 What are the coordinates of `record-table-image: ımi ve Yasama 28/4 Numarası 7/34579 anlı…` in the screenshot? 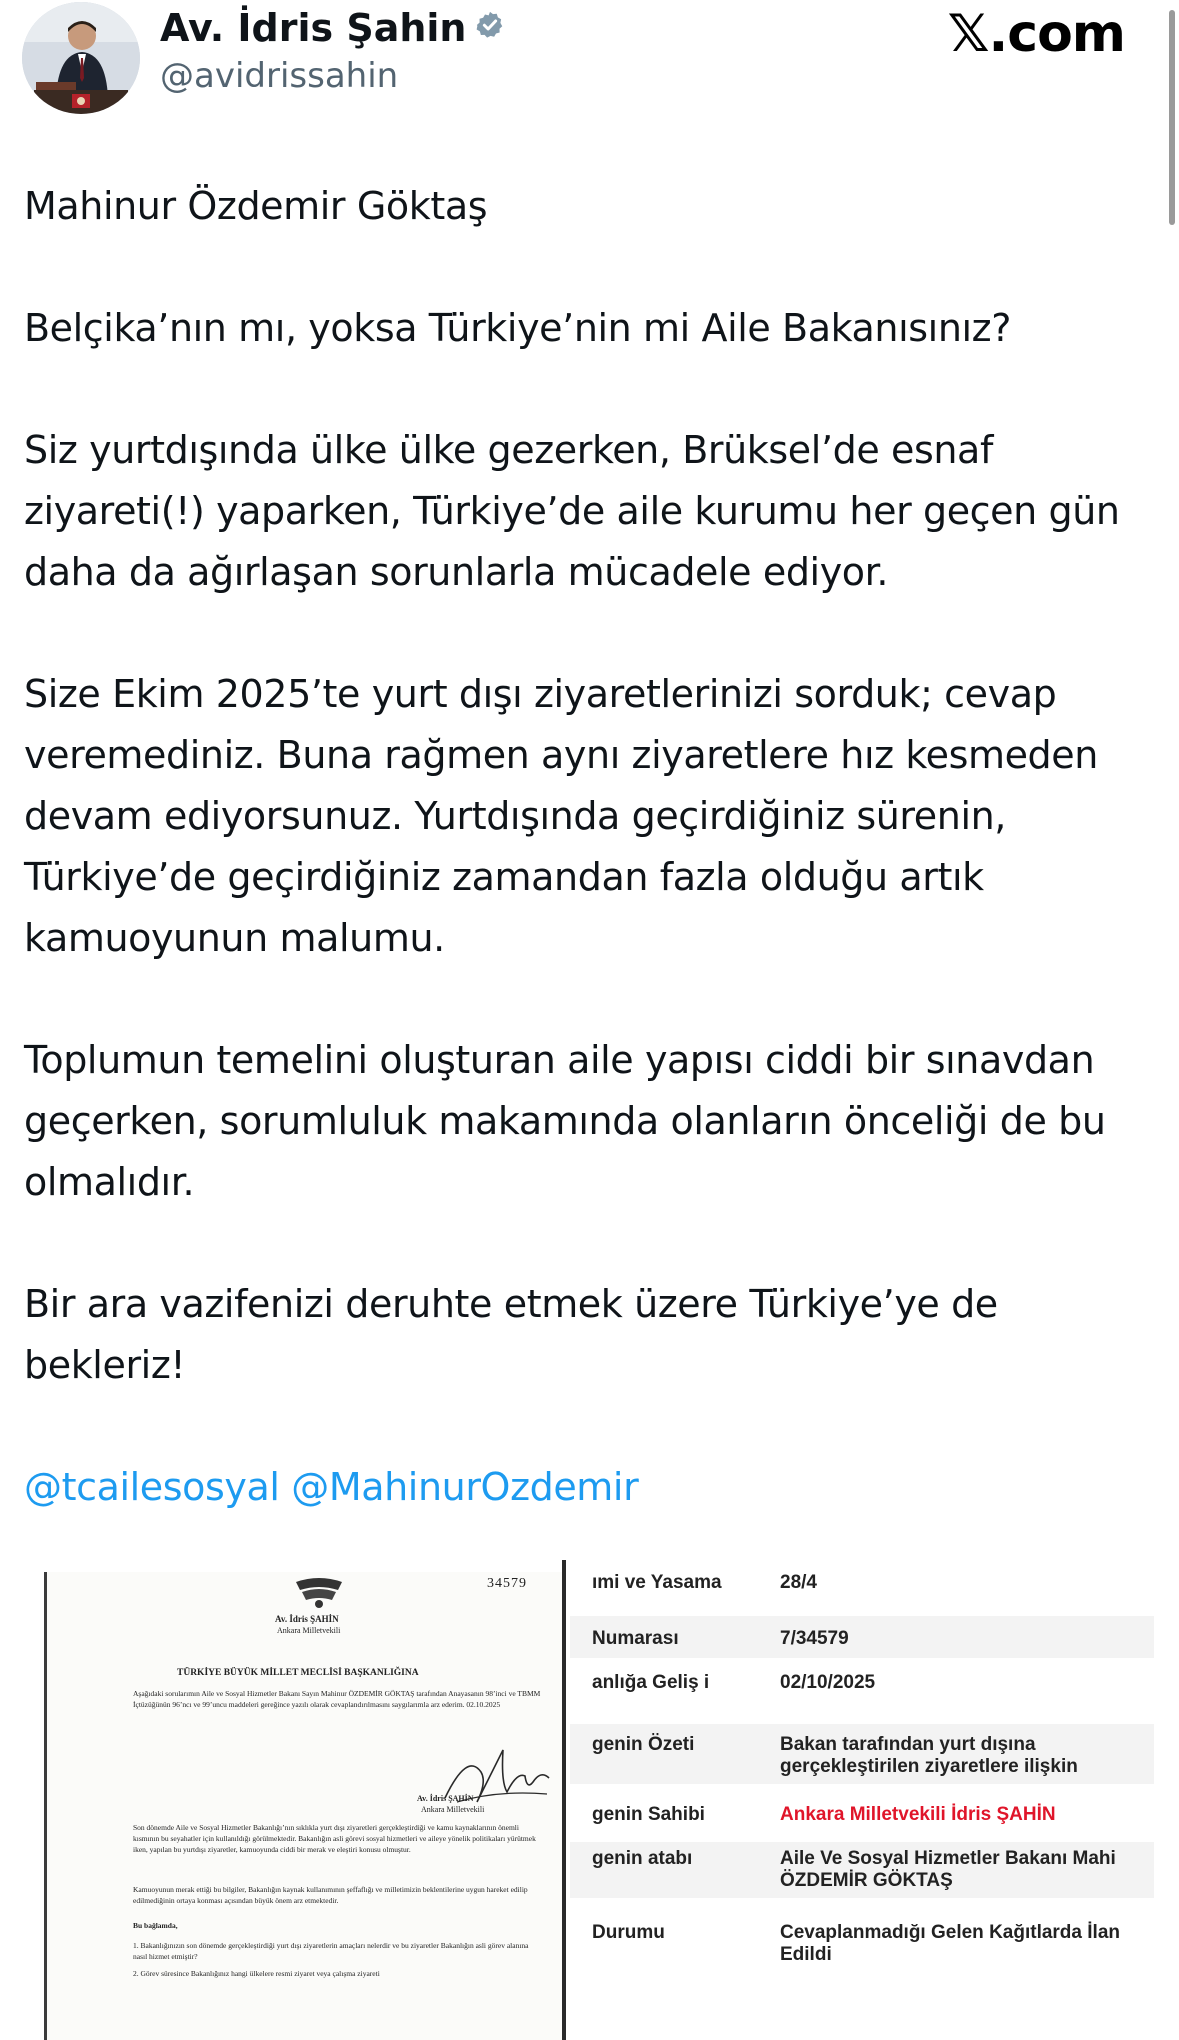 It's located at (862, 1800).